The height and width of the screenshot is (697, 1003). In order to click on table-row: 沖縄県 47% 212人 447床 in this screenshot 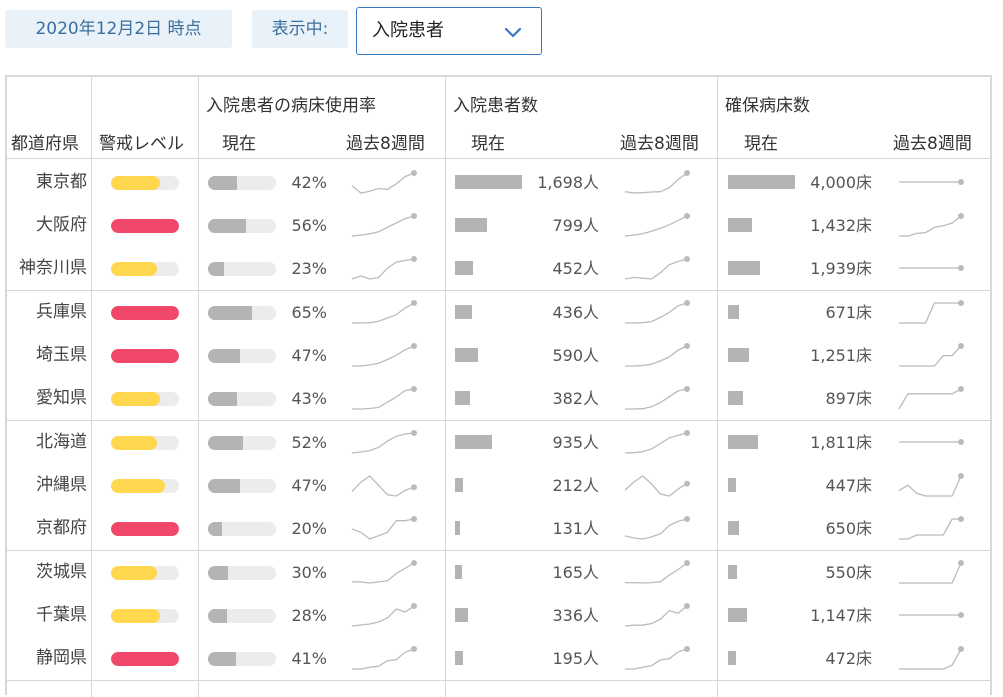, I will do `click(498, 485)`.